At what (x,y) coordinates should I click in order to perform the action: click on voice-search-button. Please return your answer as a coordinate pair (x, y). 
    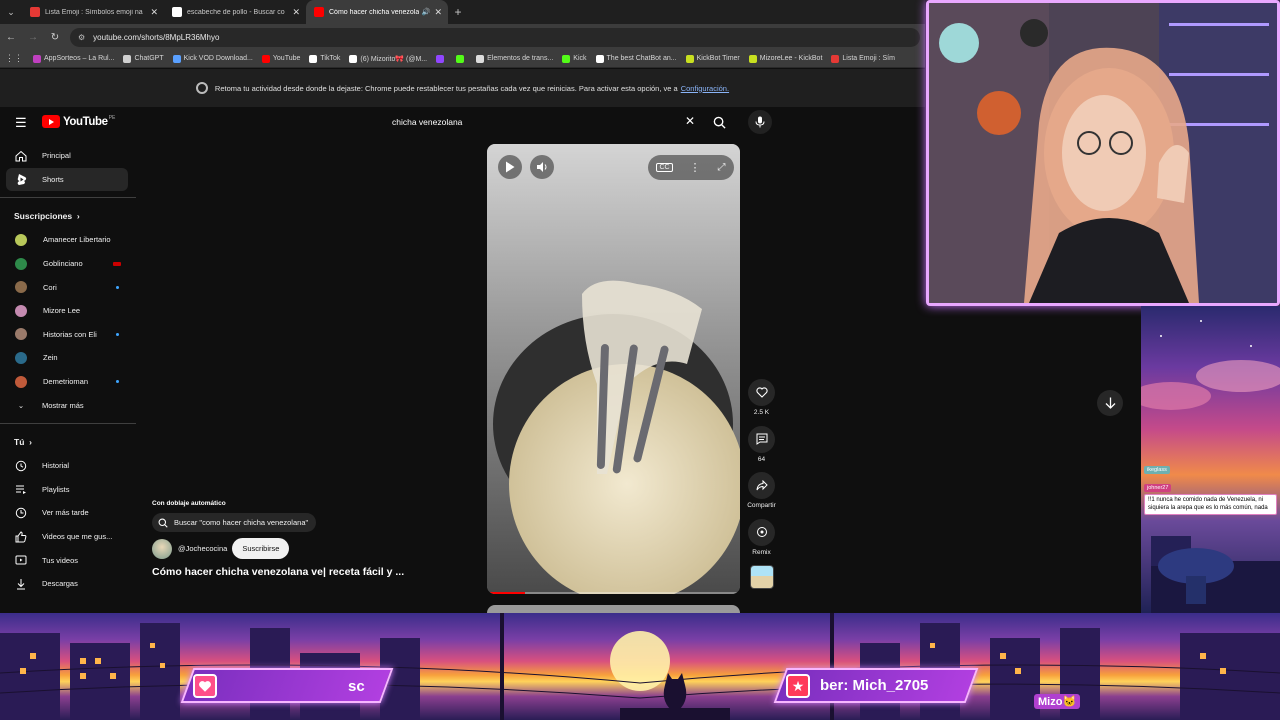
    Looking at the image, I should click on (760, 122).